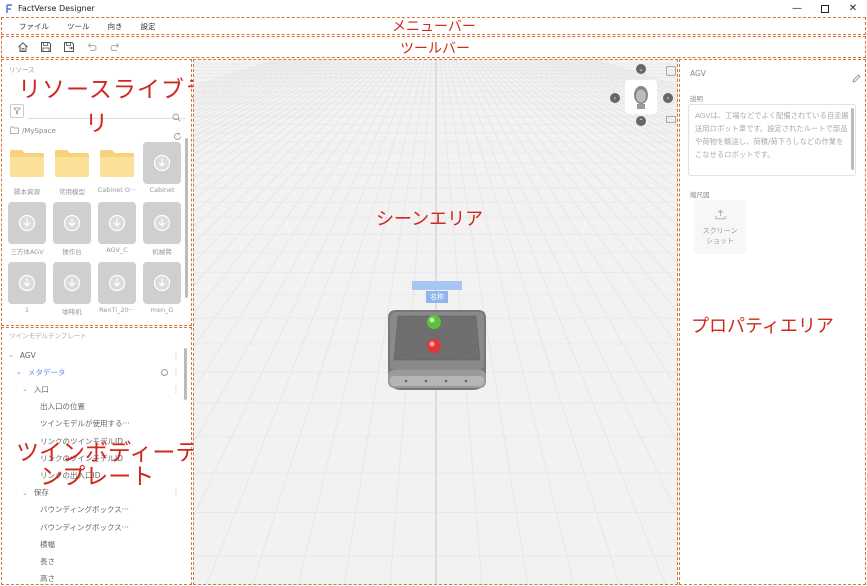 Image resolution: width=867 pixels, height=586 pixels. What do you see at coordinates (93, 372) in the screenshot?
I see `tree-row: ⌄ メタデータ ⋮` at bounding box center [93, 372].